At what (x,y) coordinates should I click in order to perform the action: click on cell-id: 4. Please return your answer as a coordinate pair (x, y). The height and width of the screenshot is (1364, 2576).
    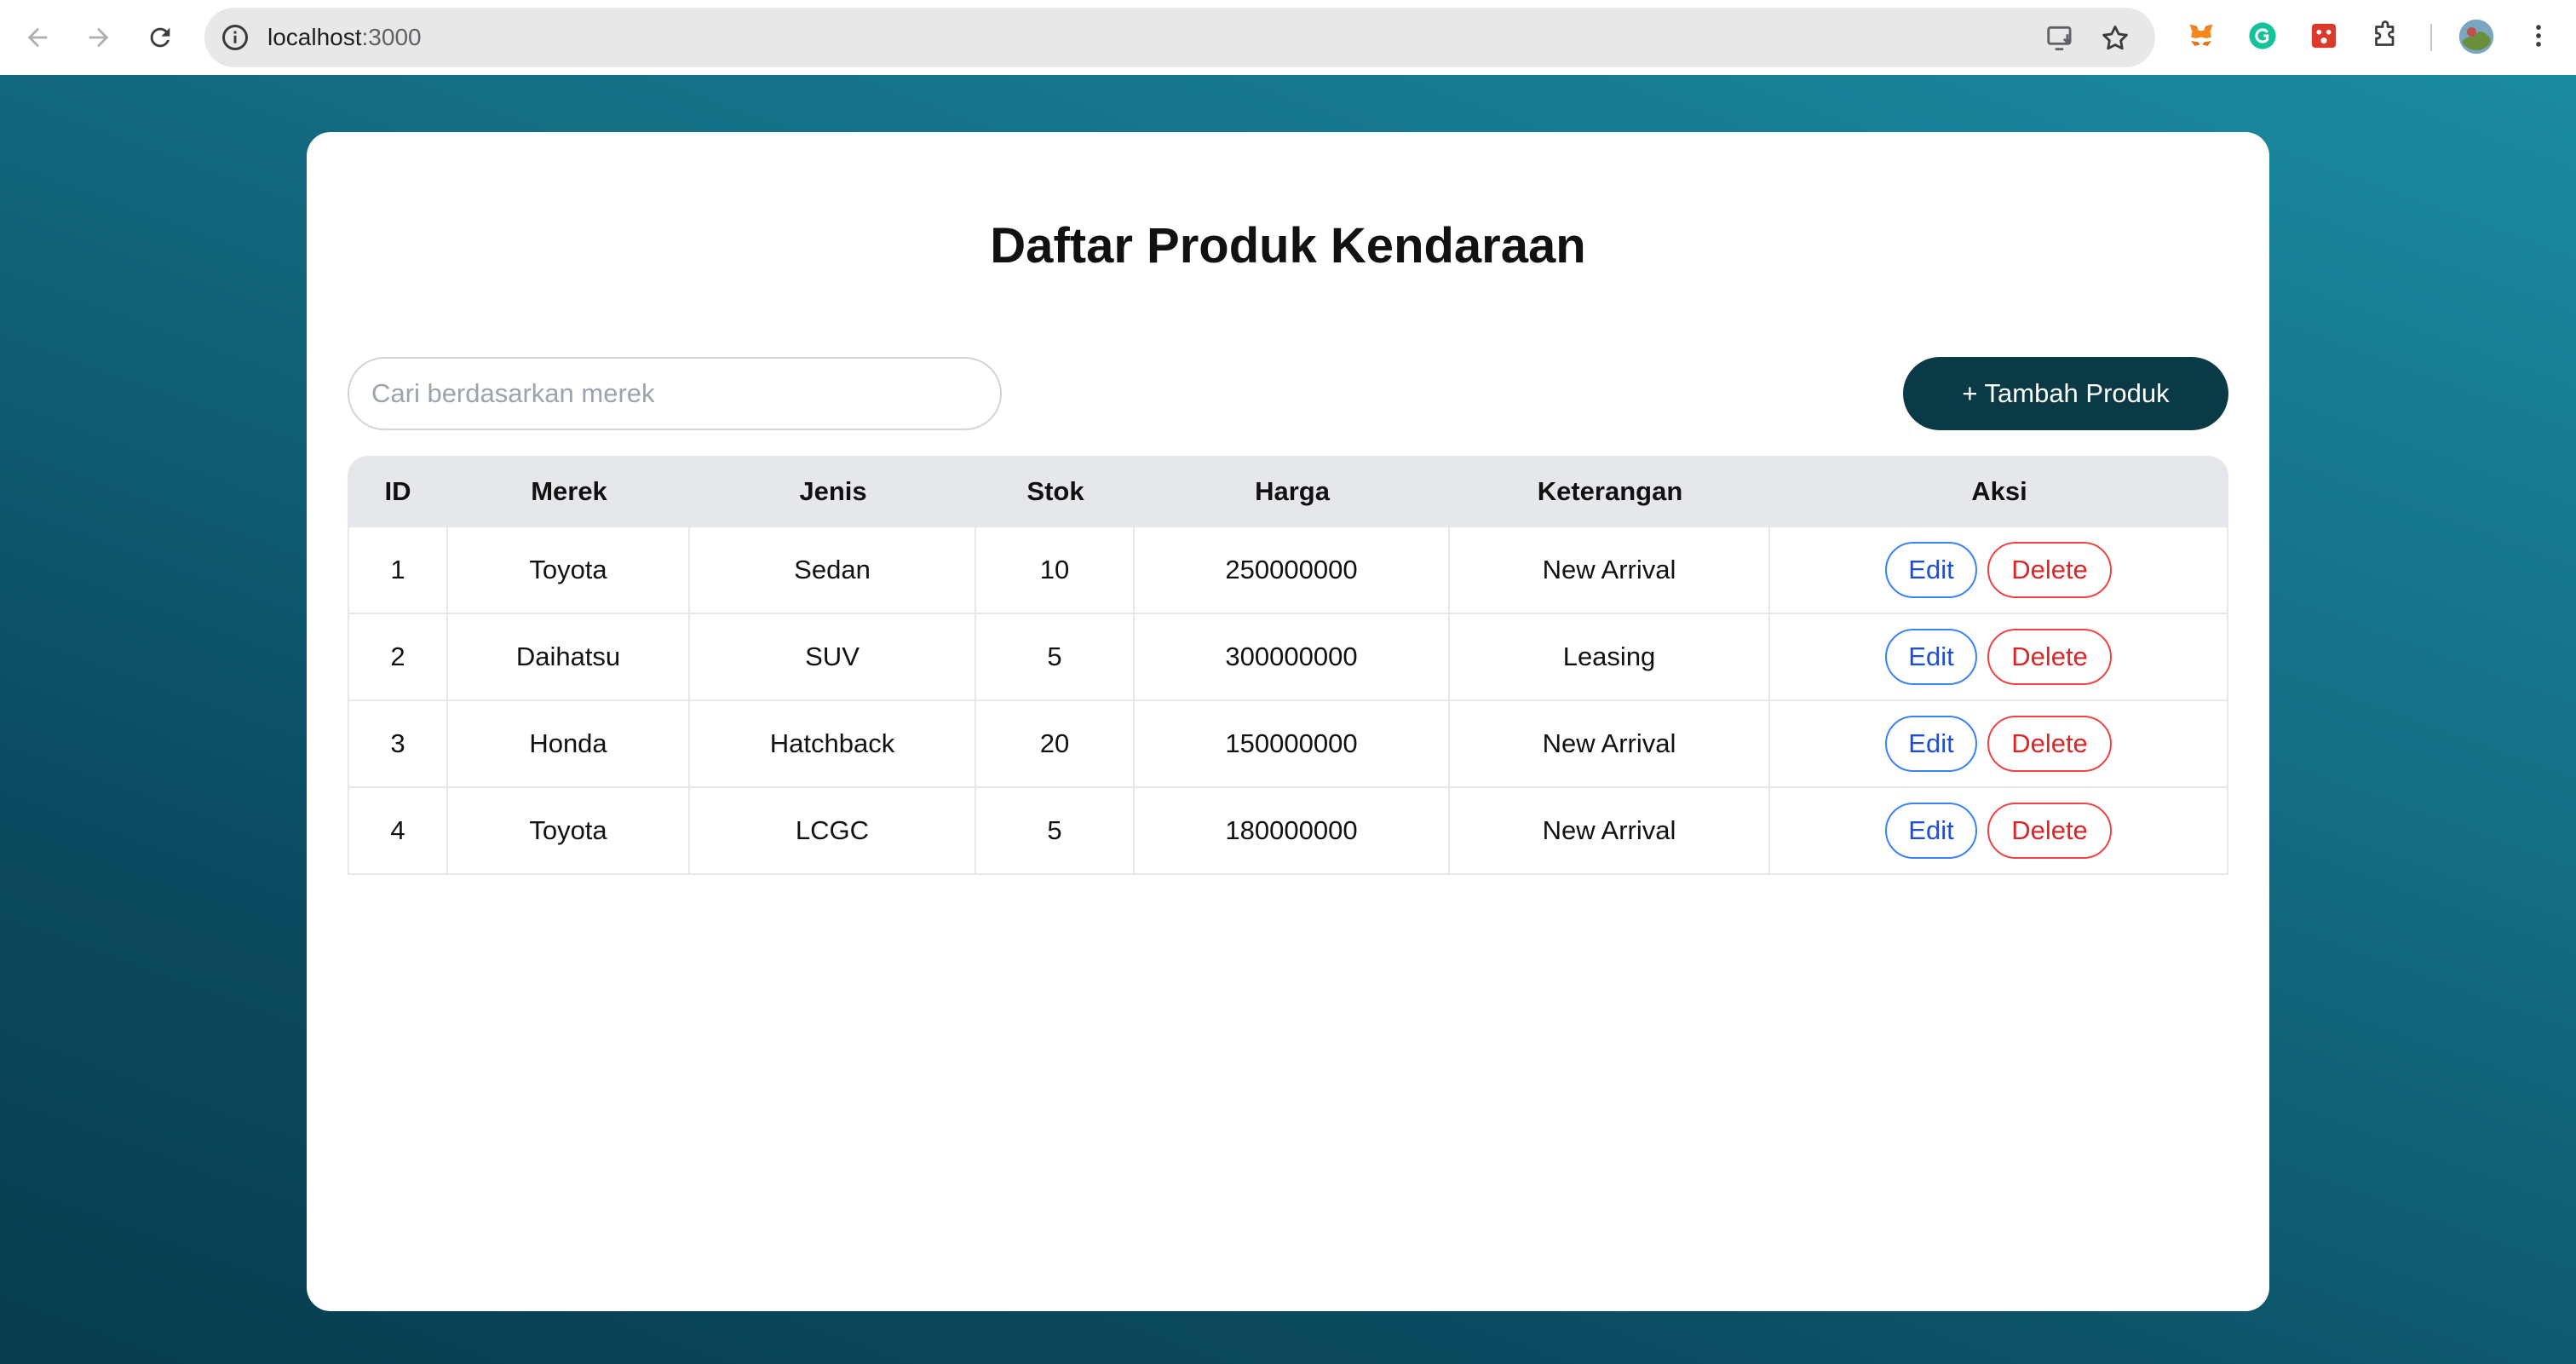
    Looking at the image, I should click on (398, 831).